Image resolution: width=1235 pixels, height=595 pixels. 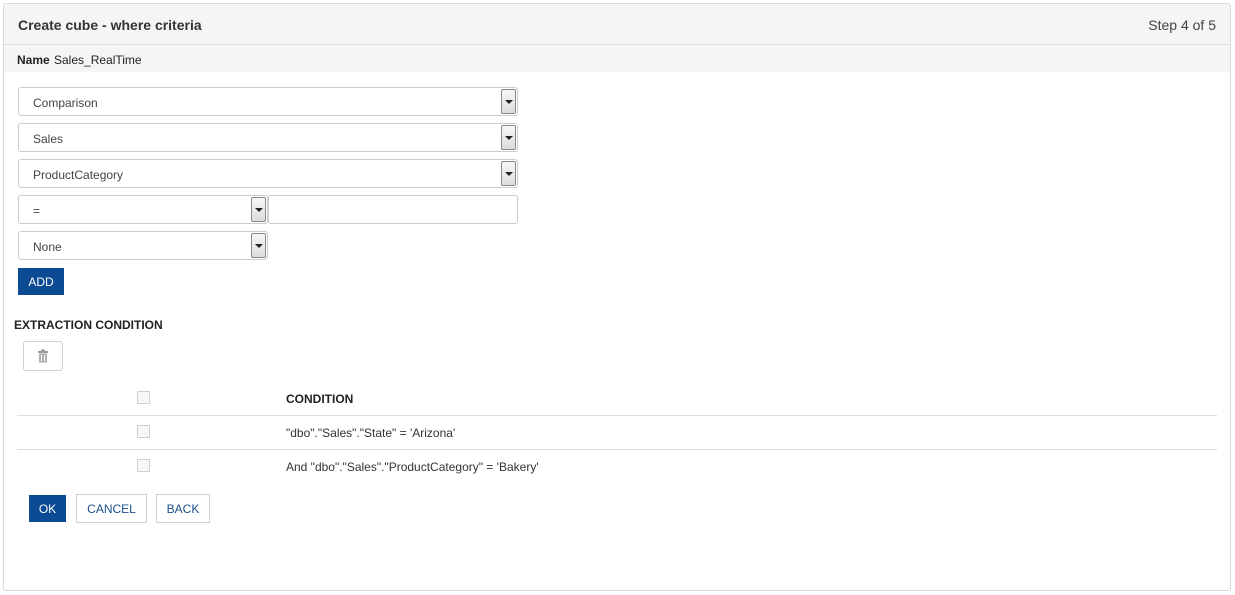 I want to click on condition-column-header: CONDITION, so click(x=320, y=399).